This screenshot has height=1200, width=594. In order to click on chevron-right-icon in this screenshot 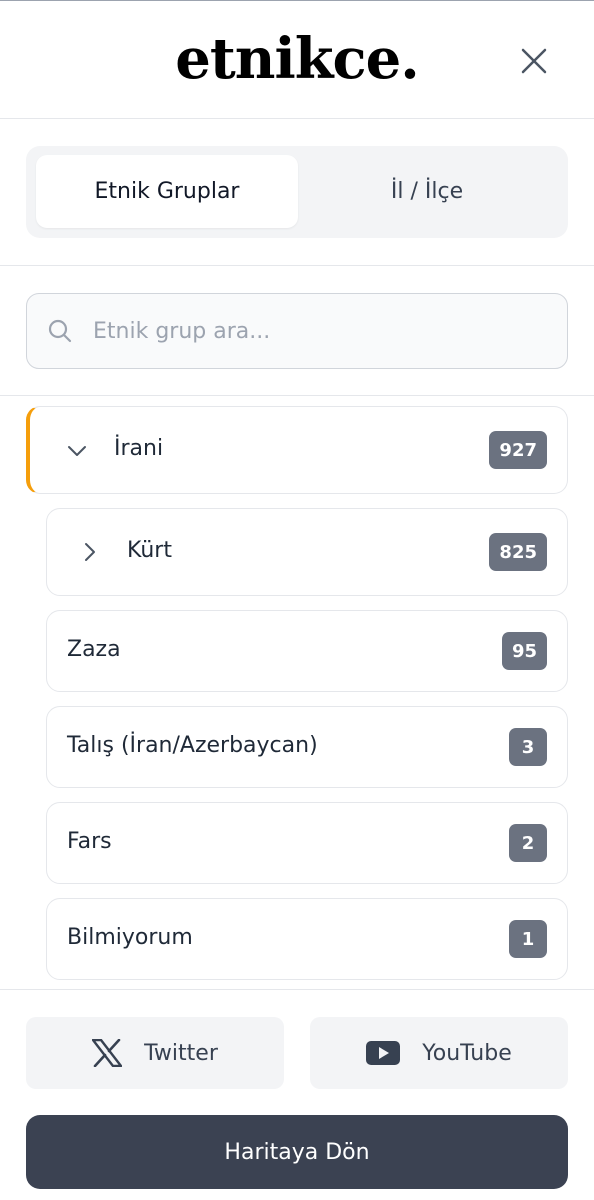, I will do `click(90, 552)`.